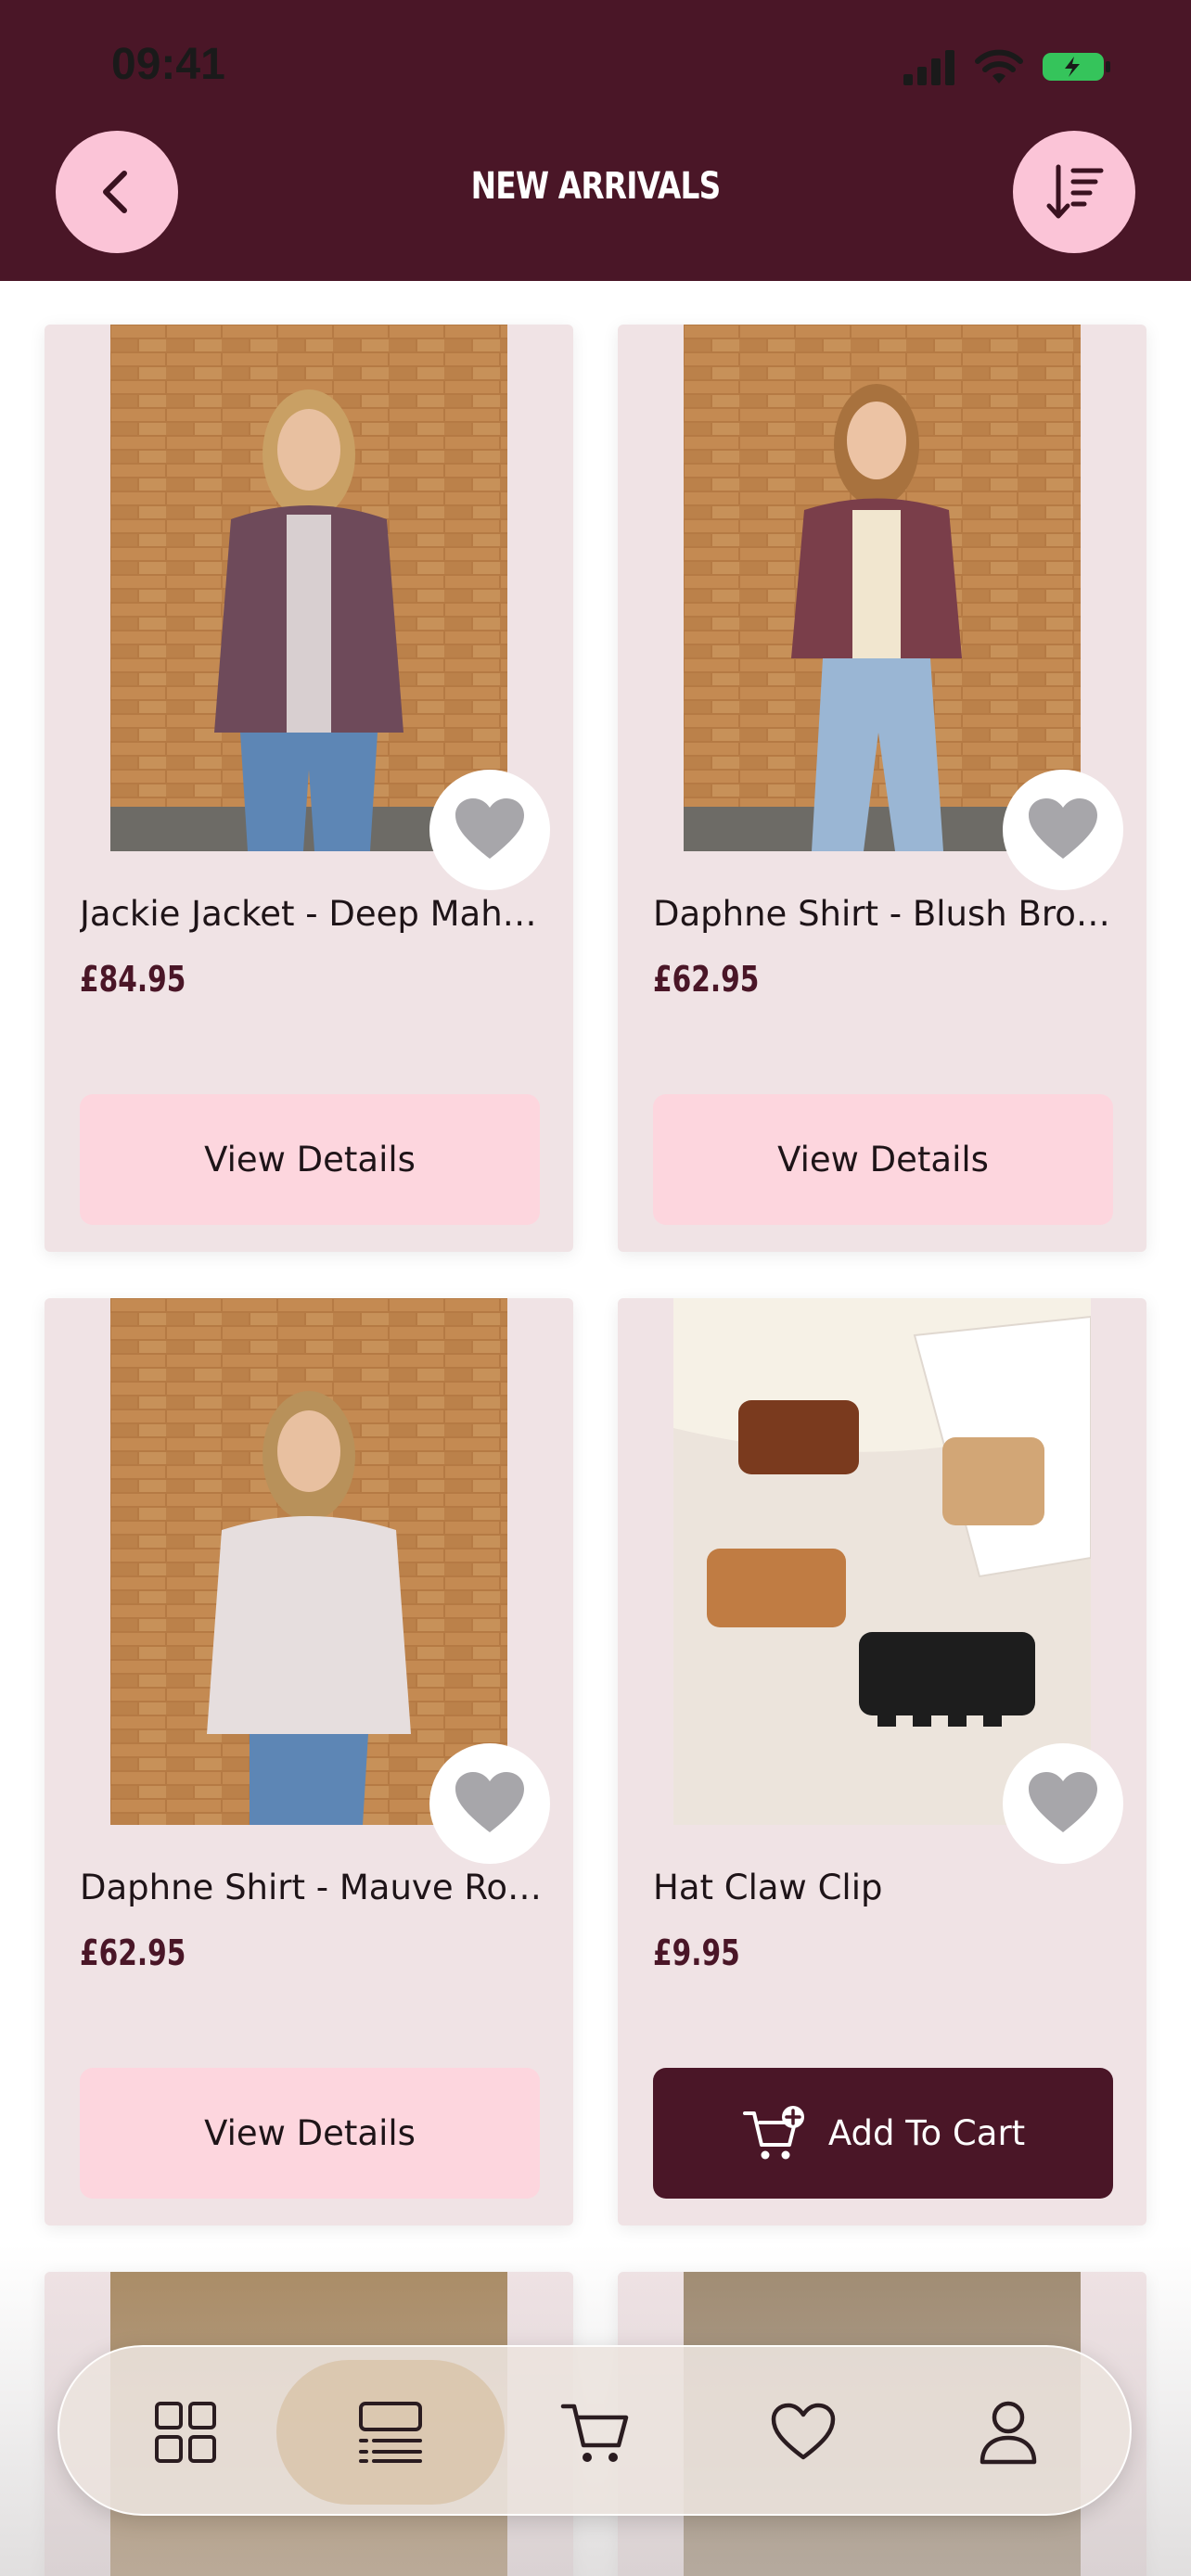 The image size is (1191, 2576). I want to click on tab-categories, so click(185, 2433).